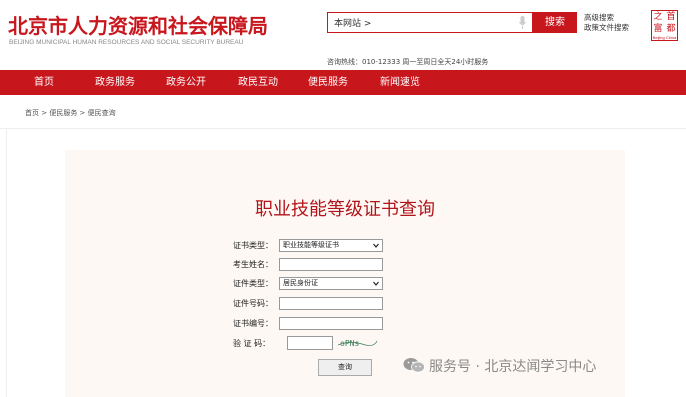 The width and height of the screenshot is (686, 397). I want to click on nav-item-gov-affairs: 政务公开, so click(186, 82).